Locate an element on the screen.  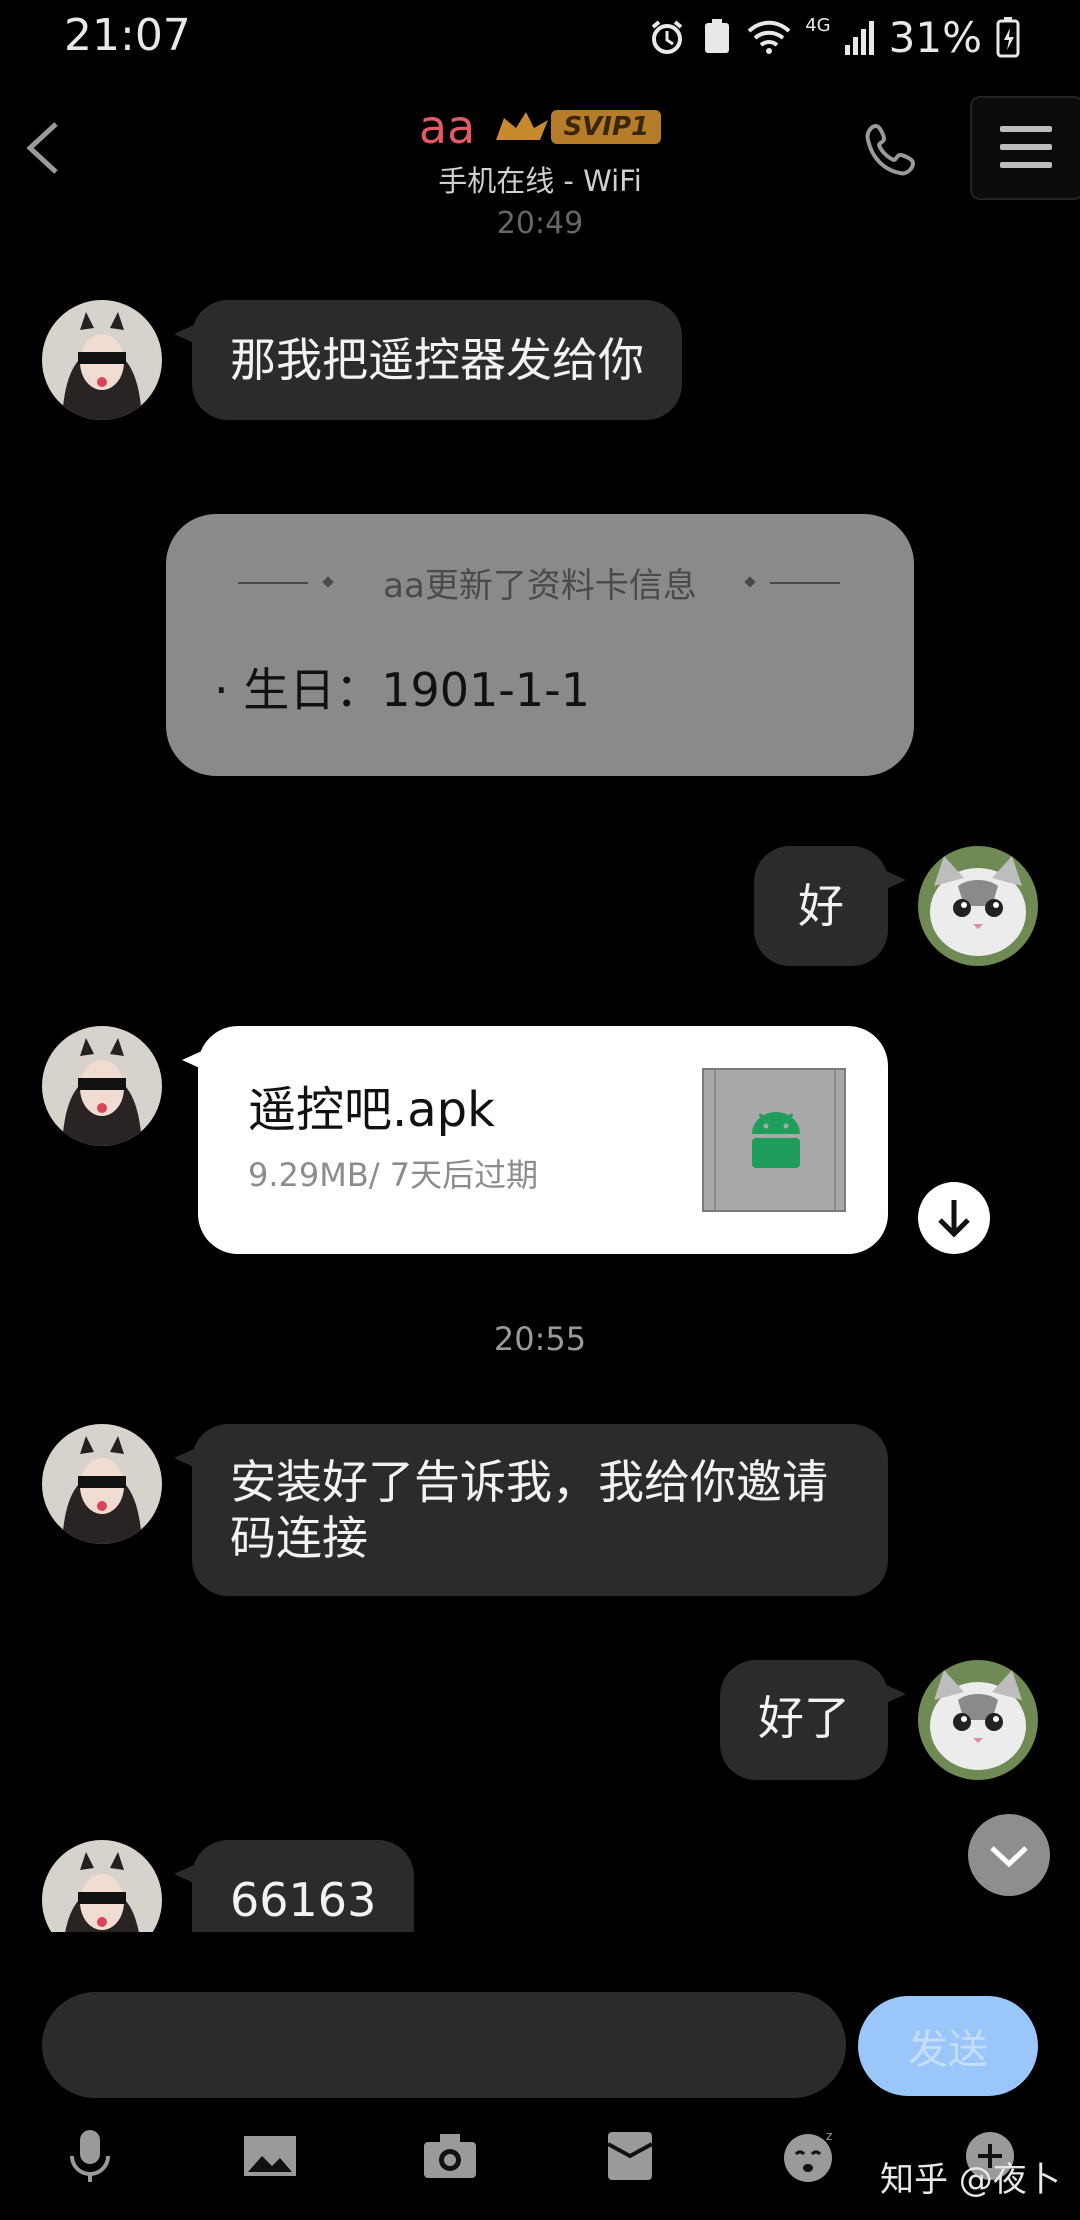
camera-button is located at coordinates (450, 2156).